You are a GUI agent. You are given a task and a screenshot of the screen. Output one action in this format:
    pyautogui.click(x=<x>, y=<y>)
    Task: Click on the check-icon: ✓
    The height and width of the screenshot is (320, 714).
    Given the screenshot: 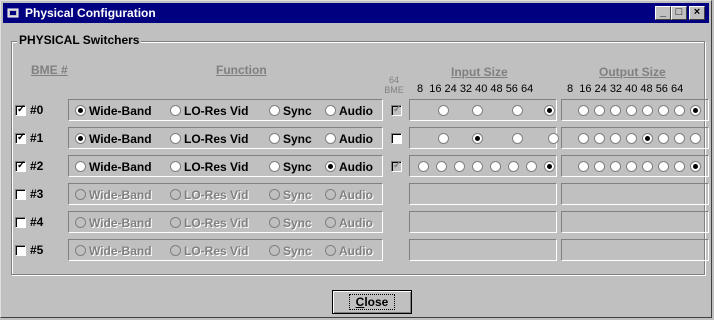 What is the action you would take?
    pyautogui.click(x=397, y=165)
    